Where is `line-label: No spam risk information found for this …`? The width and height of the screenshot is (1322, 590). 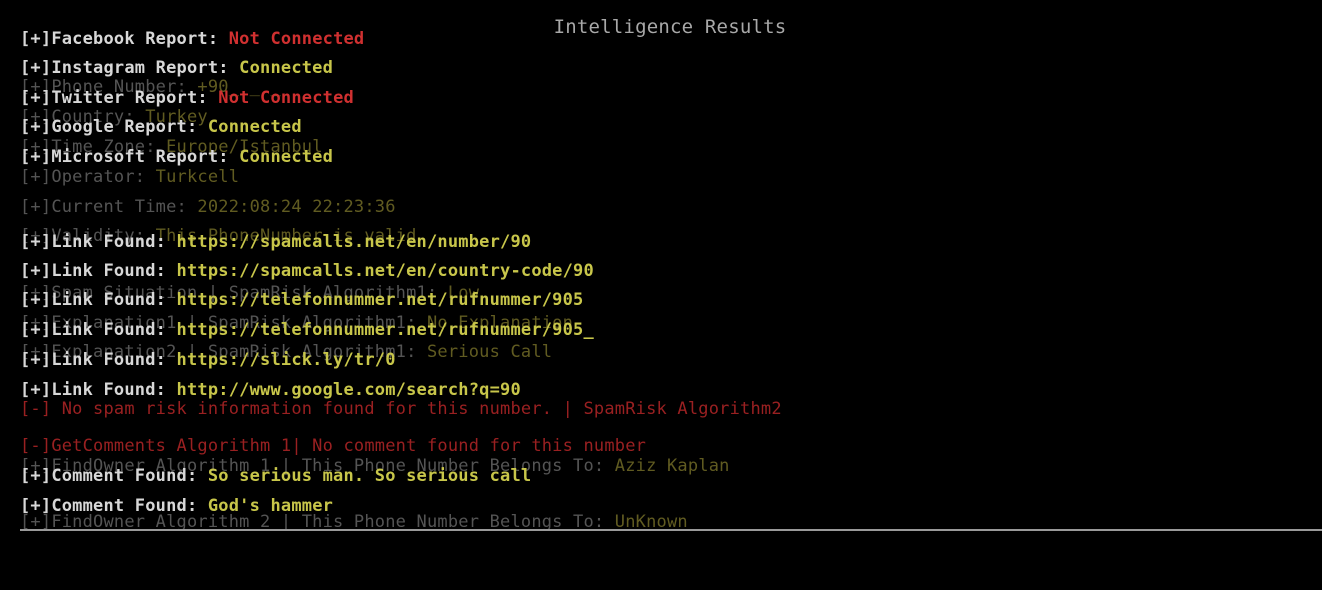 line-label: No spam risk information found for this … is located at coordinates (421, 409).